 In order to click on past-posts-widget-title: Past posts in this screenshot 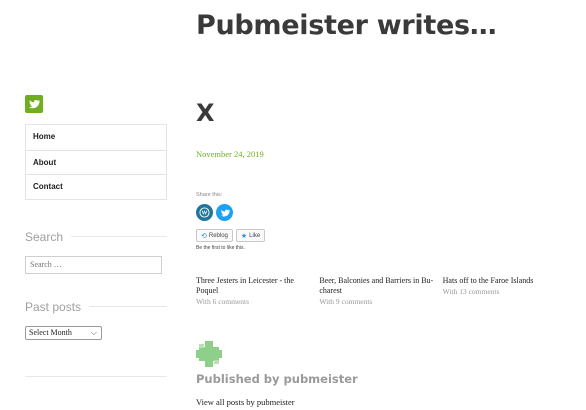, I will do `click(53, 306)`.